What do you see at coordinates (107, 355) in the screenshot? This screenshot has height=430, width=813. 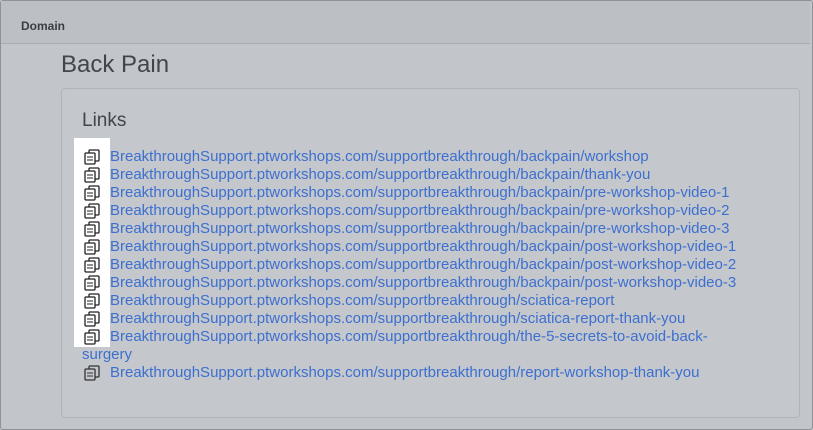 I see `link-url-continuation: surgery` at bounding box center [107, 355].